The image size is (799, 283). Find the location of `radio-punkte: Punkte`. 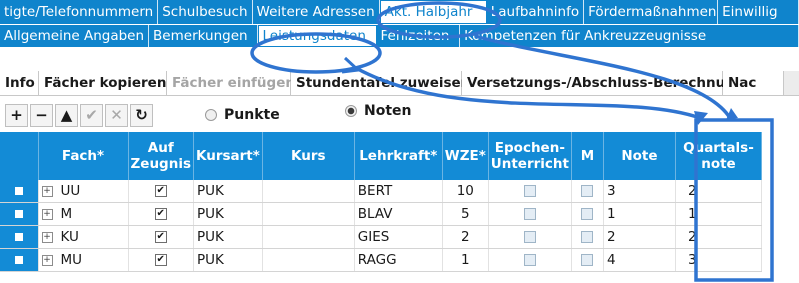

radio-punkte: Punkte is located at coordinates (242, 115).